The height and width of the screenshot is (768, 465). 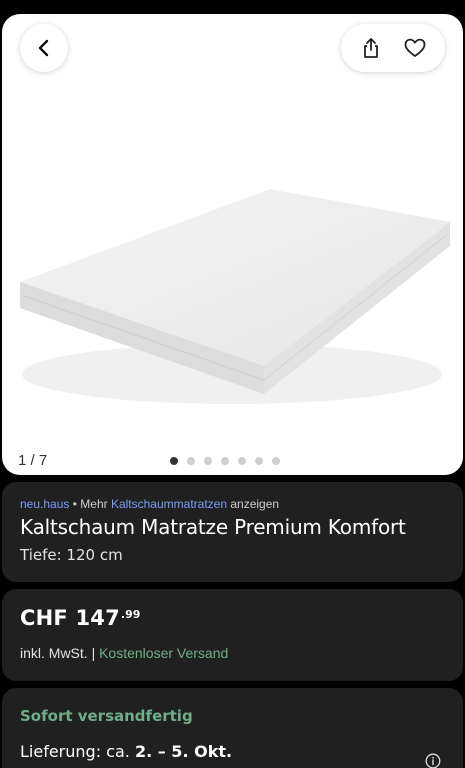 What do you see at coordinates (164, 653) in the screenshot?
I see `shipping-note: Kostenloser Versand` at bounding box center [164, 653].